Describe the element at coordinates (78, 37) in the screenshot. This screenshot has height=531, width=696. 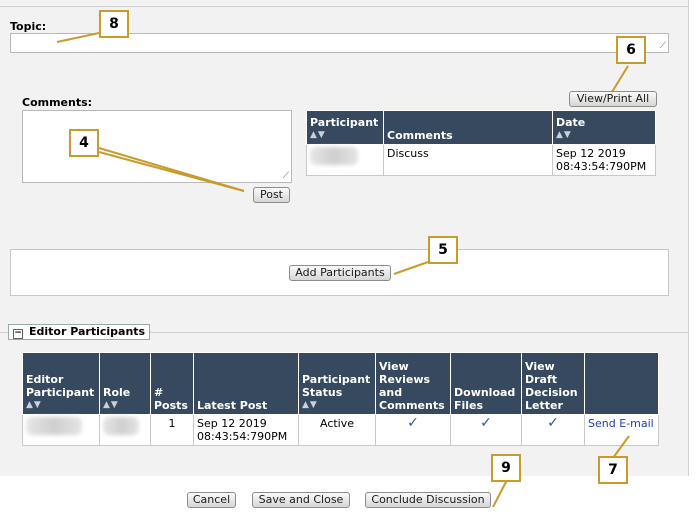
I see `callout-8-line` at that location.